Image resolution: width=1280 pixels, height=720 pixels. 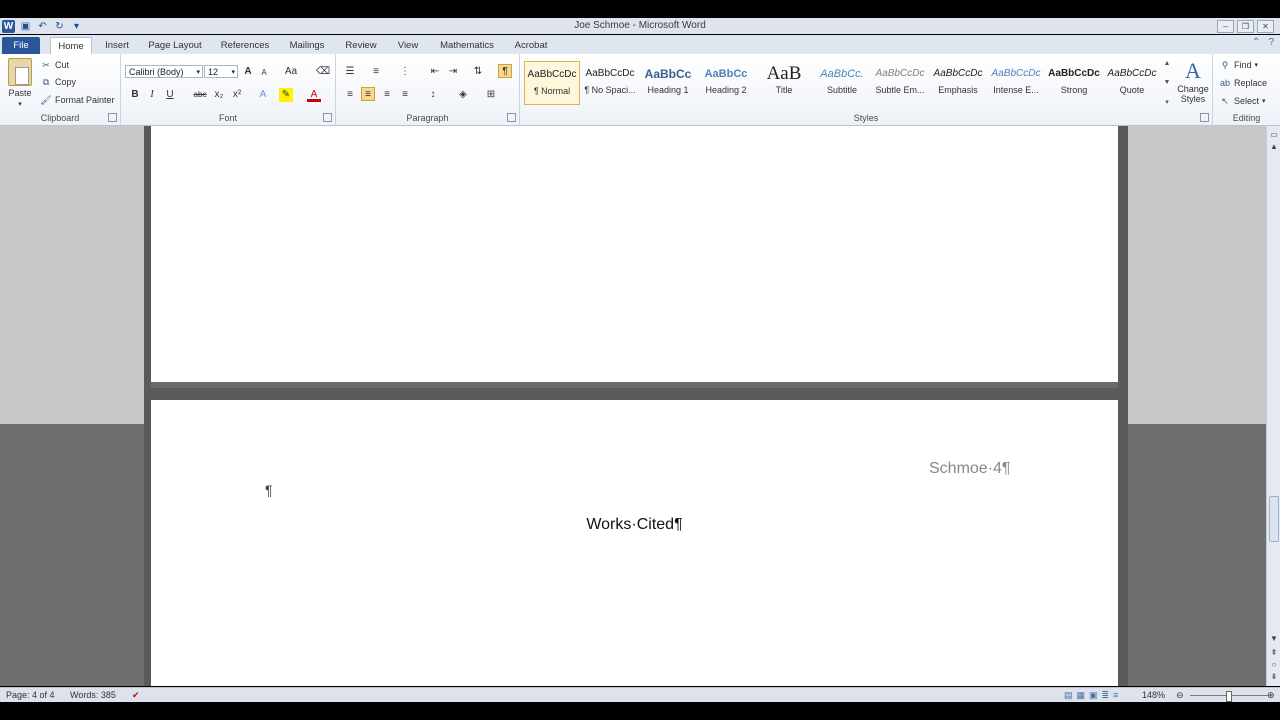 What do you see at coordinates (405, 95) in the screenshot?
I see `justify-icon: ≡` at bounding box center [405, 95].